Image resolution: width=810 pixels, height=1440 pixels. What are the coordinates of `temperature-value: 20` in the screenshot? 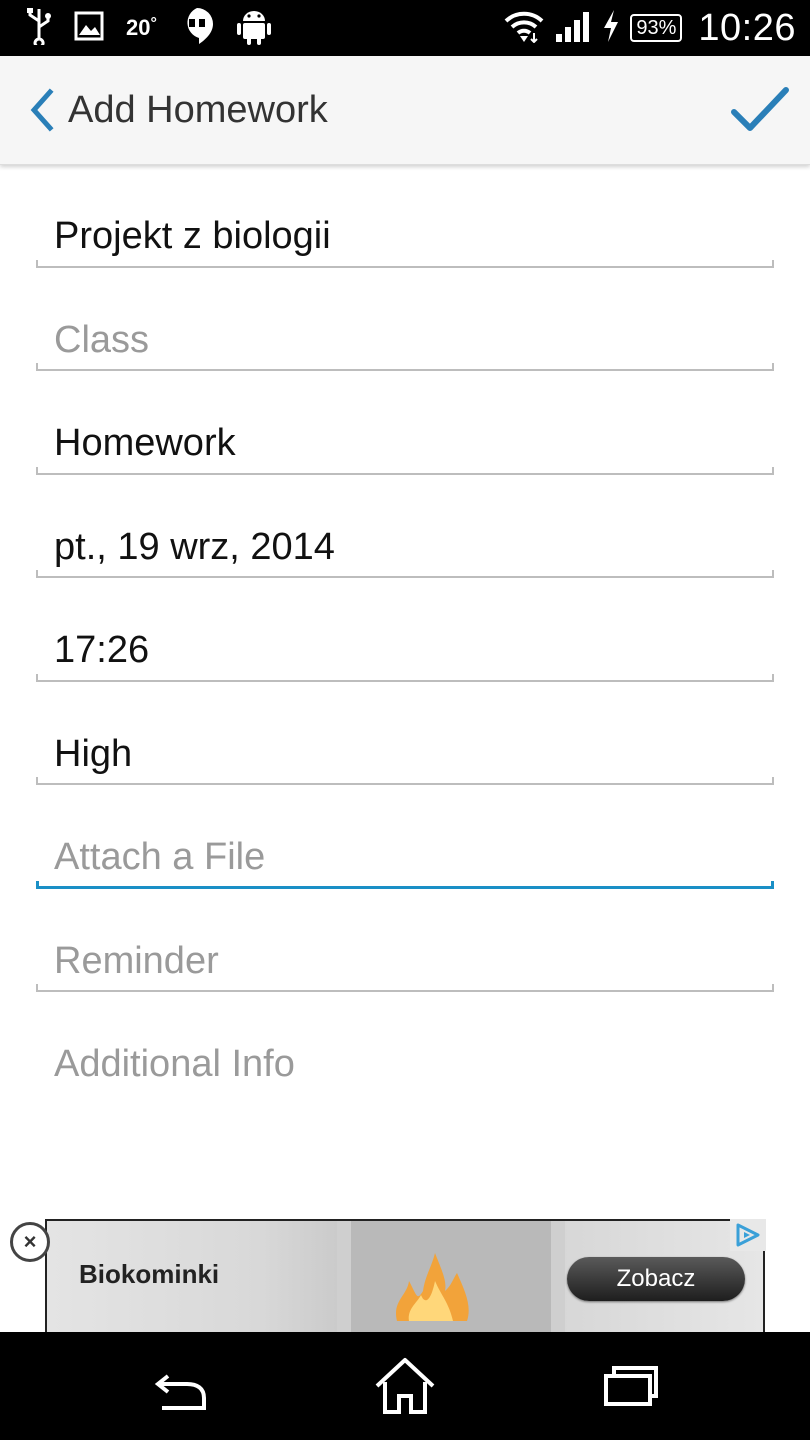 It's located at (138, 27).